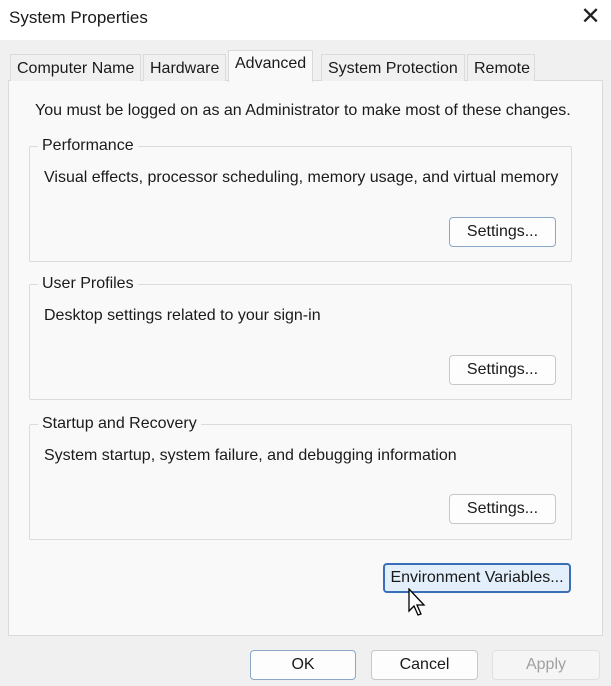 This screenshot has height=686, width=611. What do you see at coordinates (303, 665) in the screenshot?
I see `ok-button: OK` at bounding box center [303, 665].